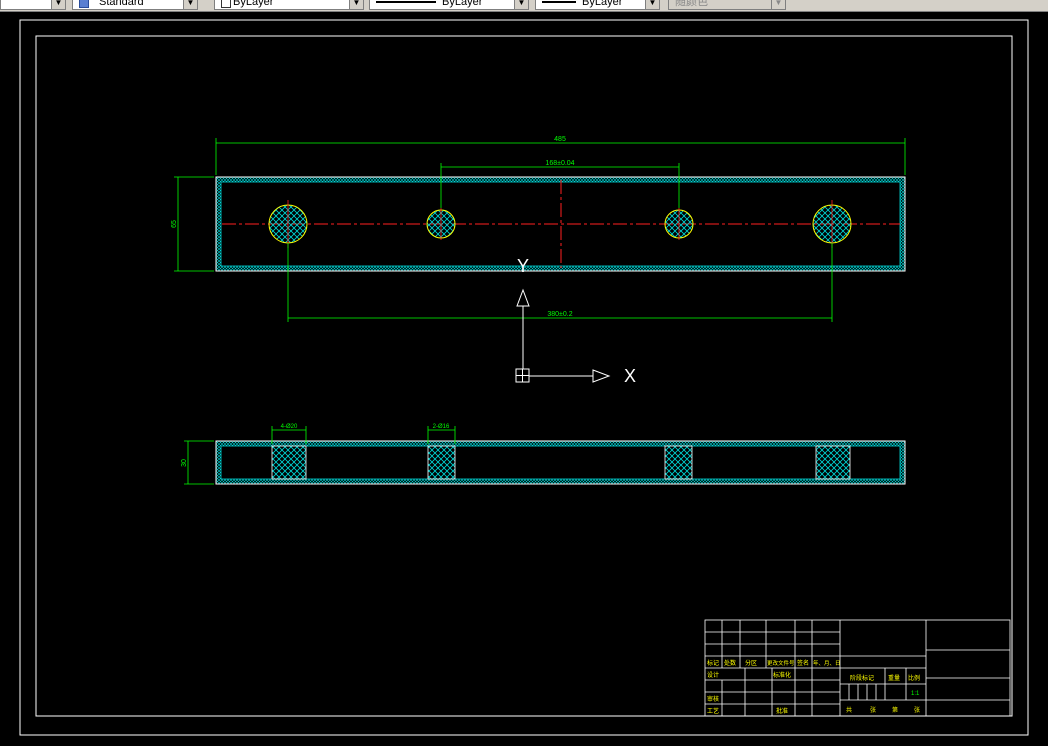 The height and width of the screenshot is (746, 1048). What do you see at coordinates (559, 314) in the screenshot?
I see `dim-outer-spacing-text: 380±0.2` at bounding box center [559, 314].